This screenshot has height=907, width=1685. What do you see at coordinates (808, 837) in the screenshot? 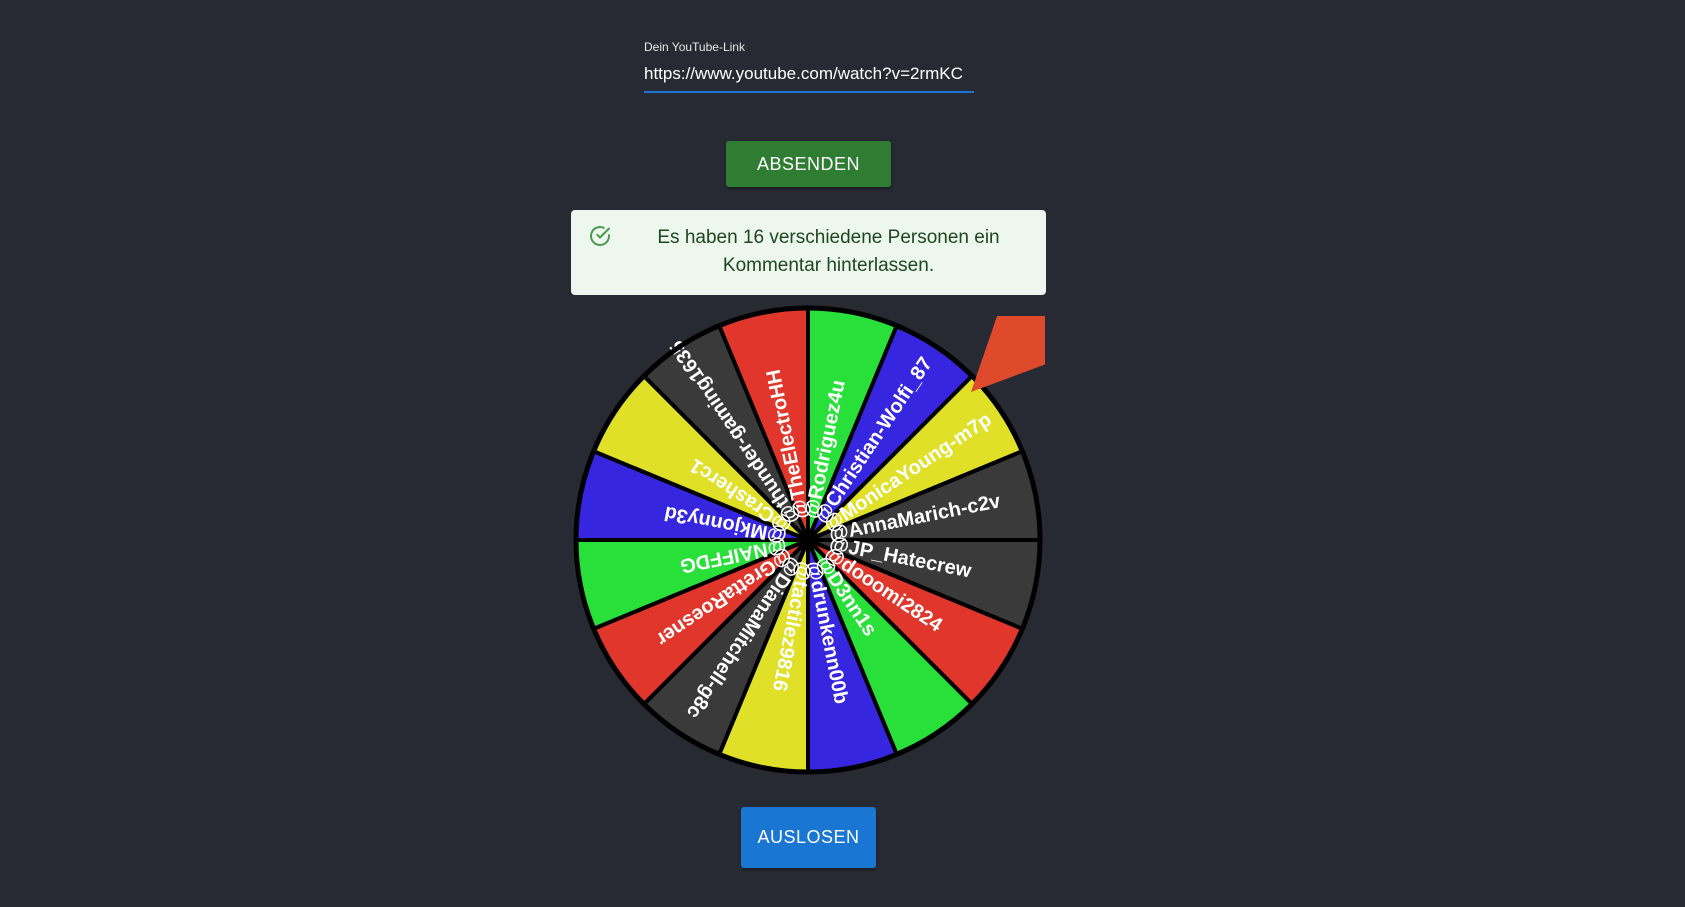
I see `draw-button: AUSLOSEN` at bounding box center [808, 837].